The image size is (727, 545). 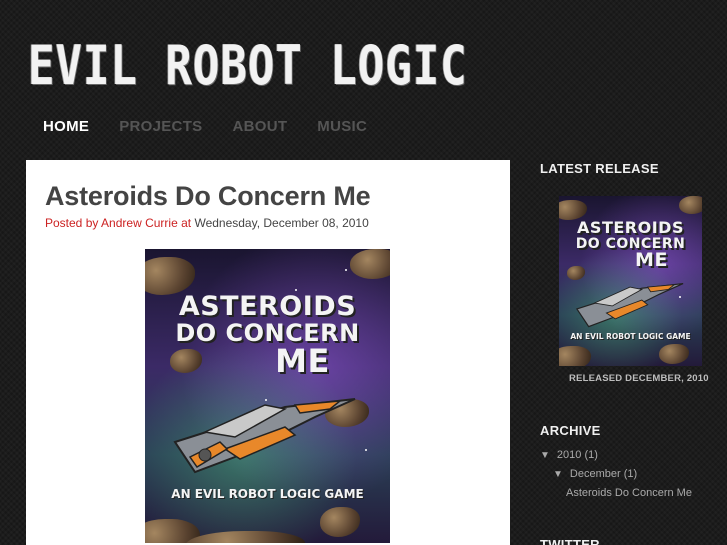 I want to click on cover-title-line2: DO CONCERN, so click(x=267, y=333).